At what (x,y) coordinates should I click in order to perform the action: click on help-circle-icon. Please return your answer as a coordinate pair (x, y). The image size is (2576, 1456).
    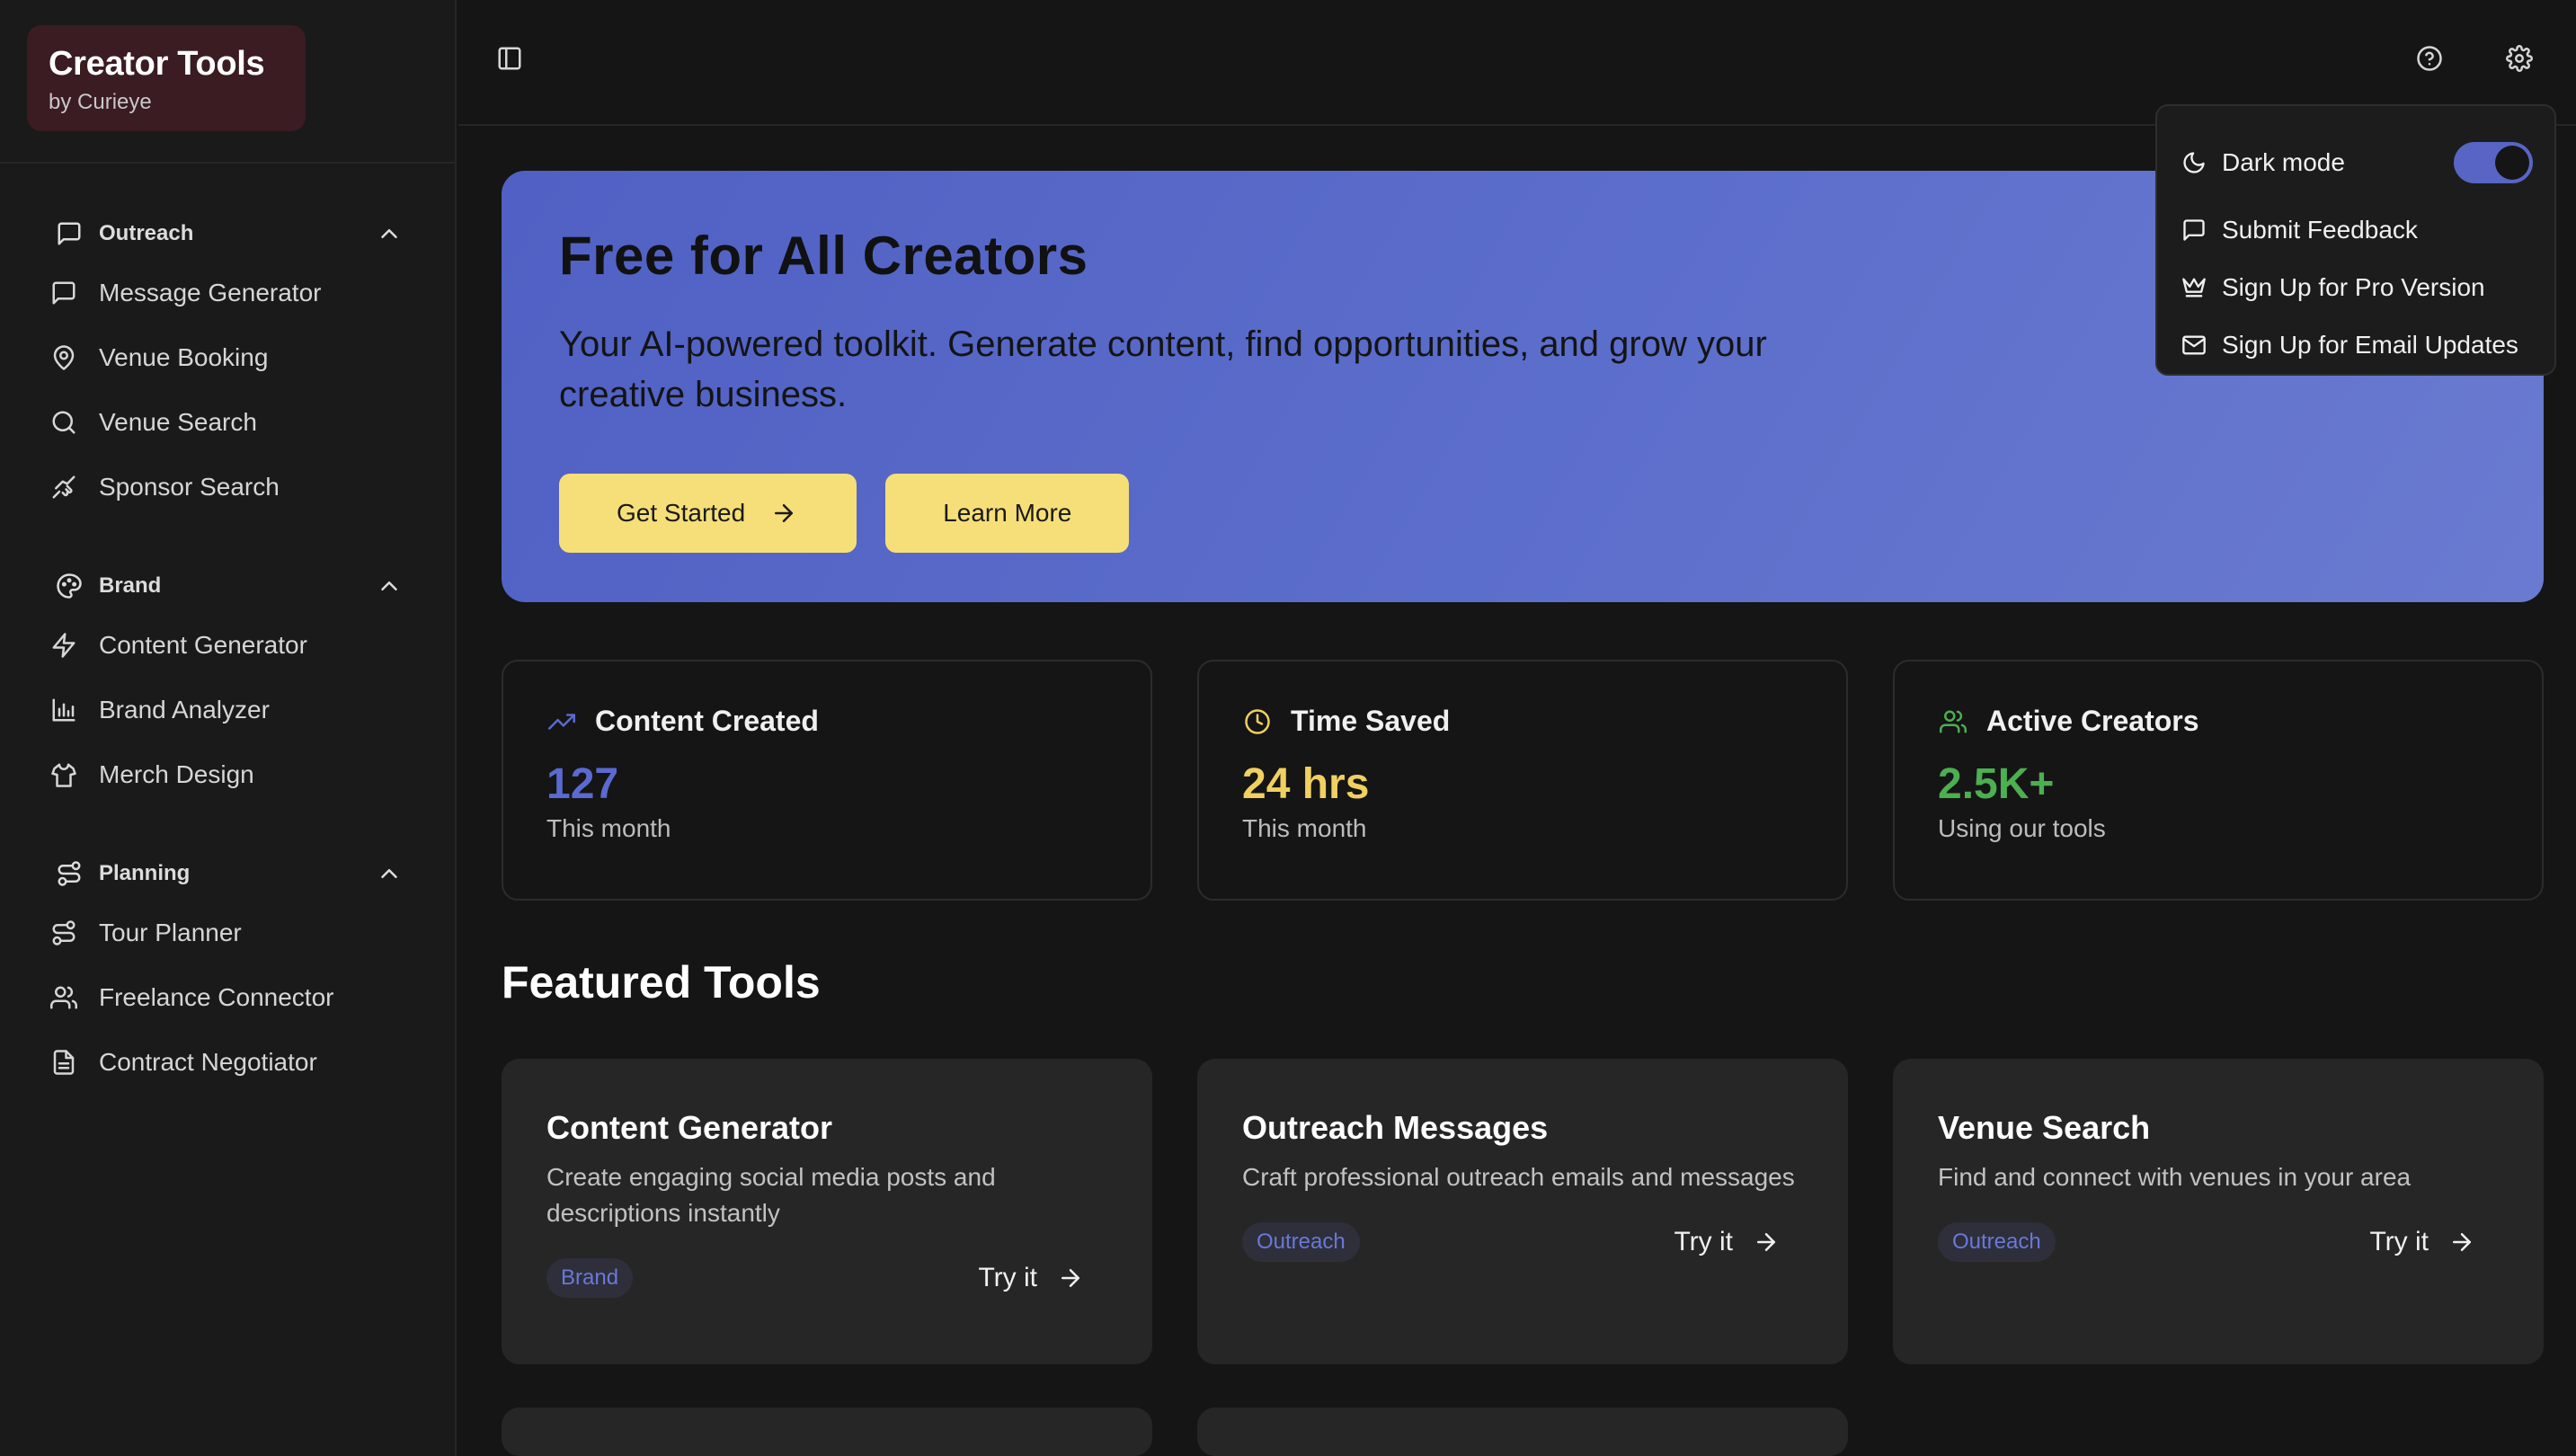
    Looking at the image, I should click on (2429, 59).